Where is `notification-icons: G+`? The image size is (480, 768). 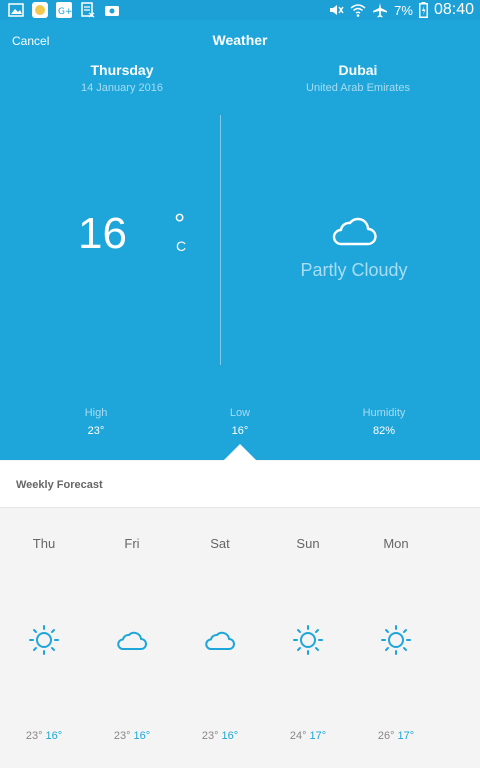 notification-icons: G+ is located at coordinates (64, 10).